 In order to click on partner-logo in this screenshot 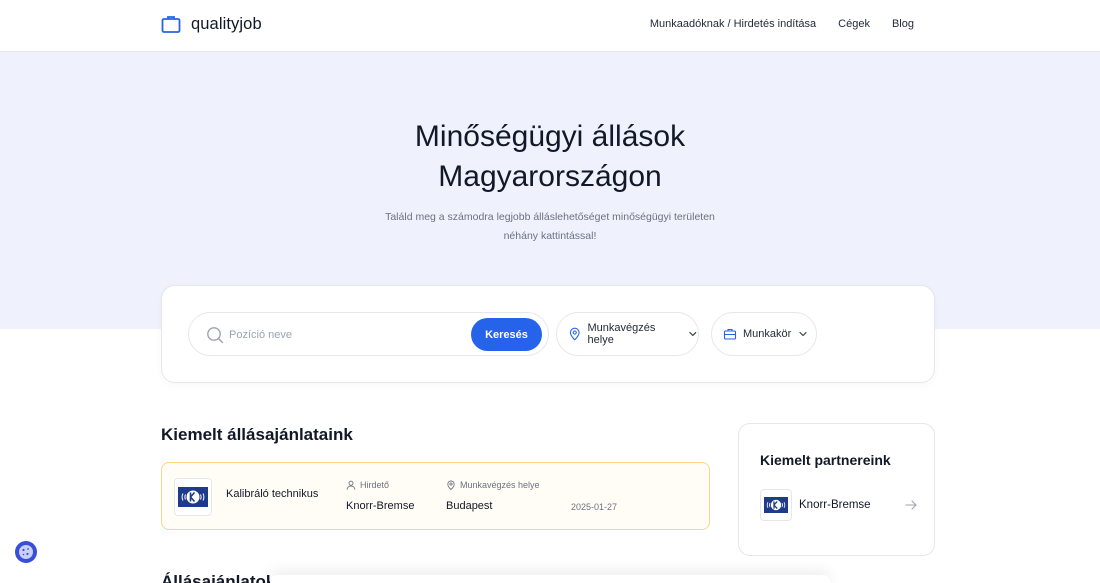, I will do `click(776, 505)`.